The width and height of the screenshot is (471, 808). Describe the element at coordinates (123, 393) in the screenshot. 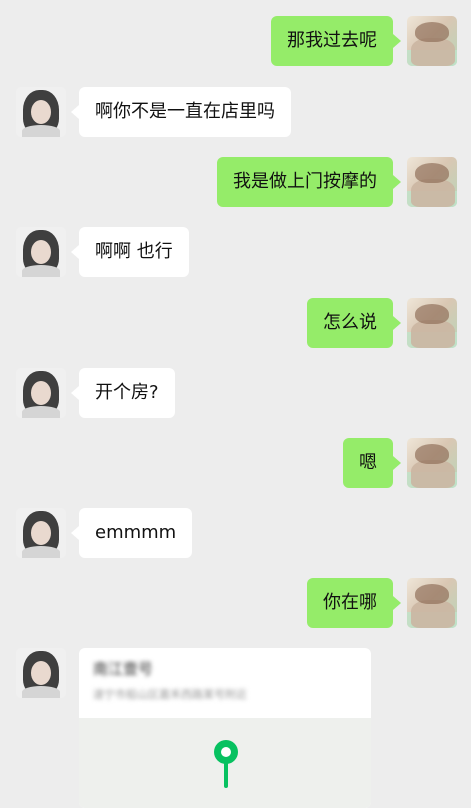

I see `message-bubble-incoming: 开个房?` at that location.